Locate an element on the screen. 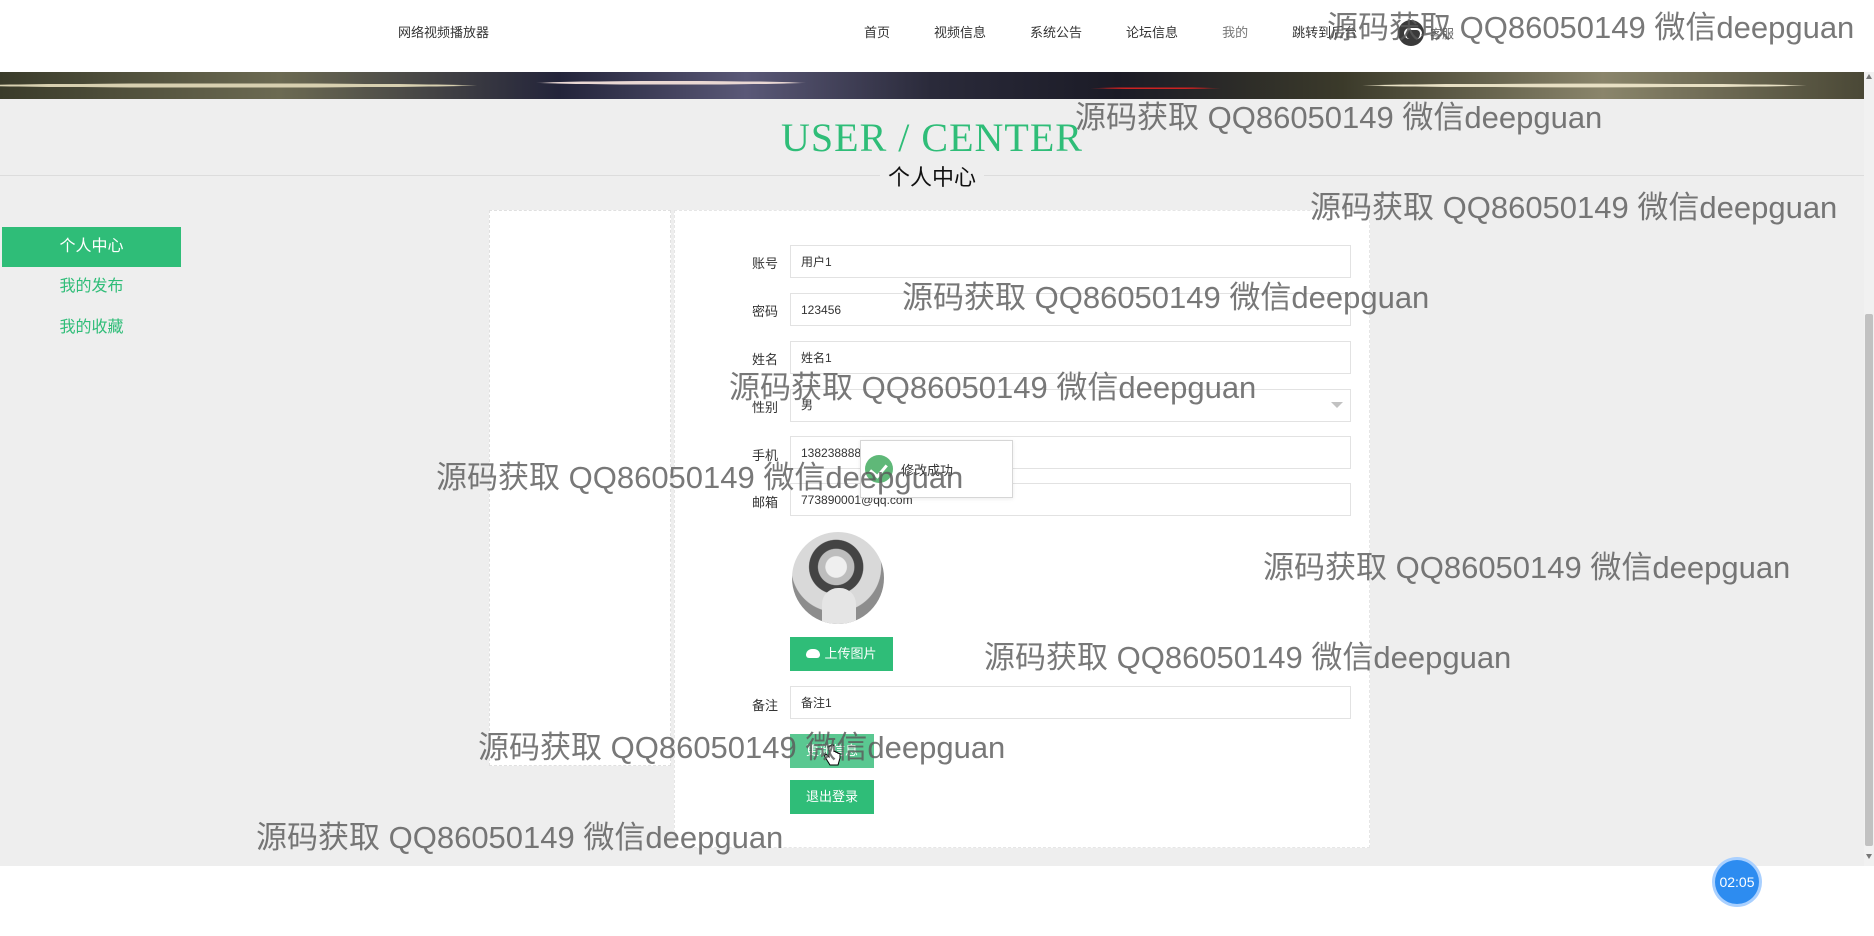  chevron-down-icon is located at coordinates (1337, 405).